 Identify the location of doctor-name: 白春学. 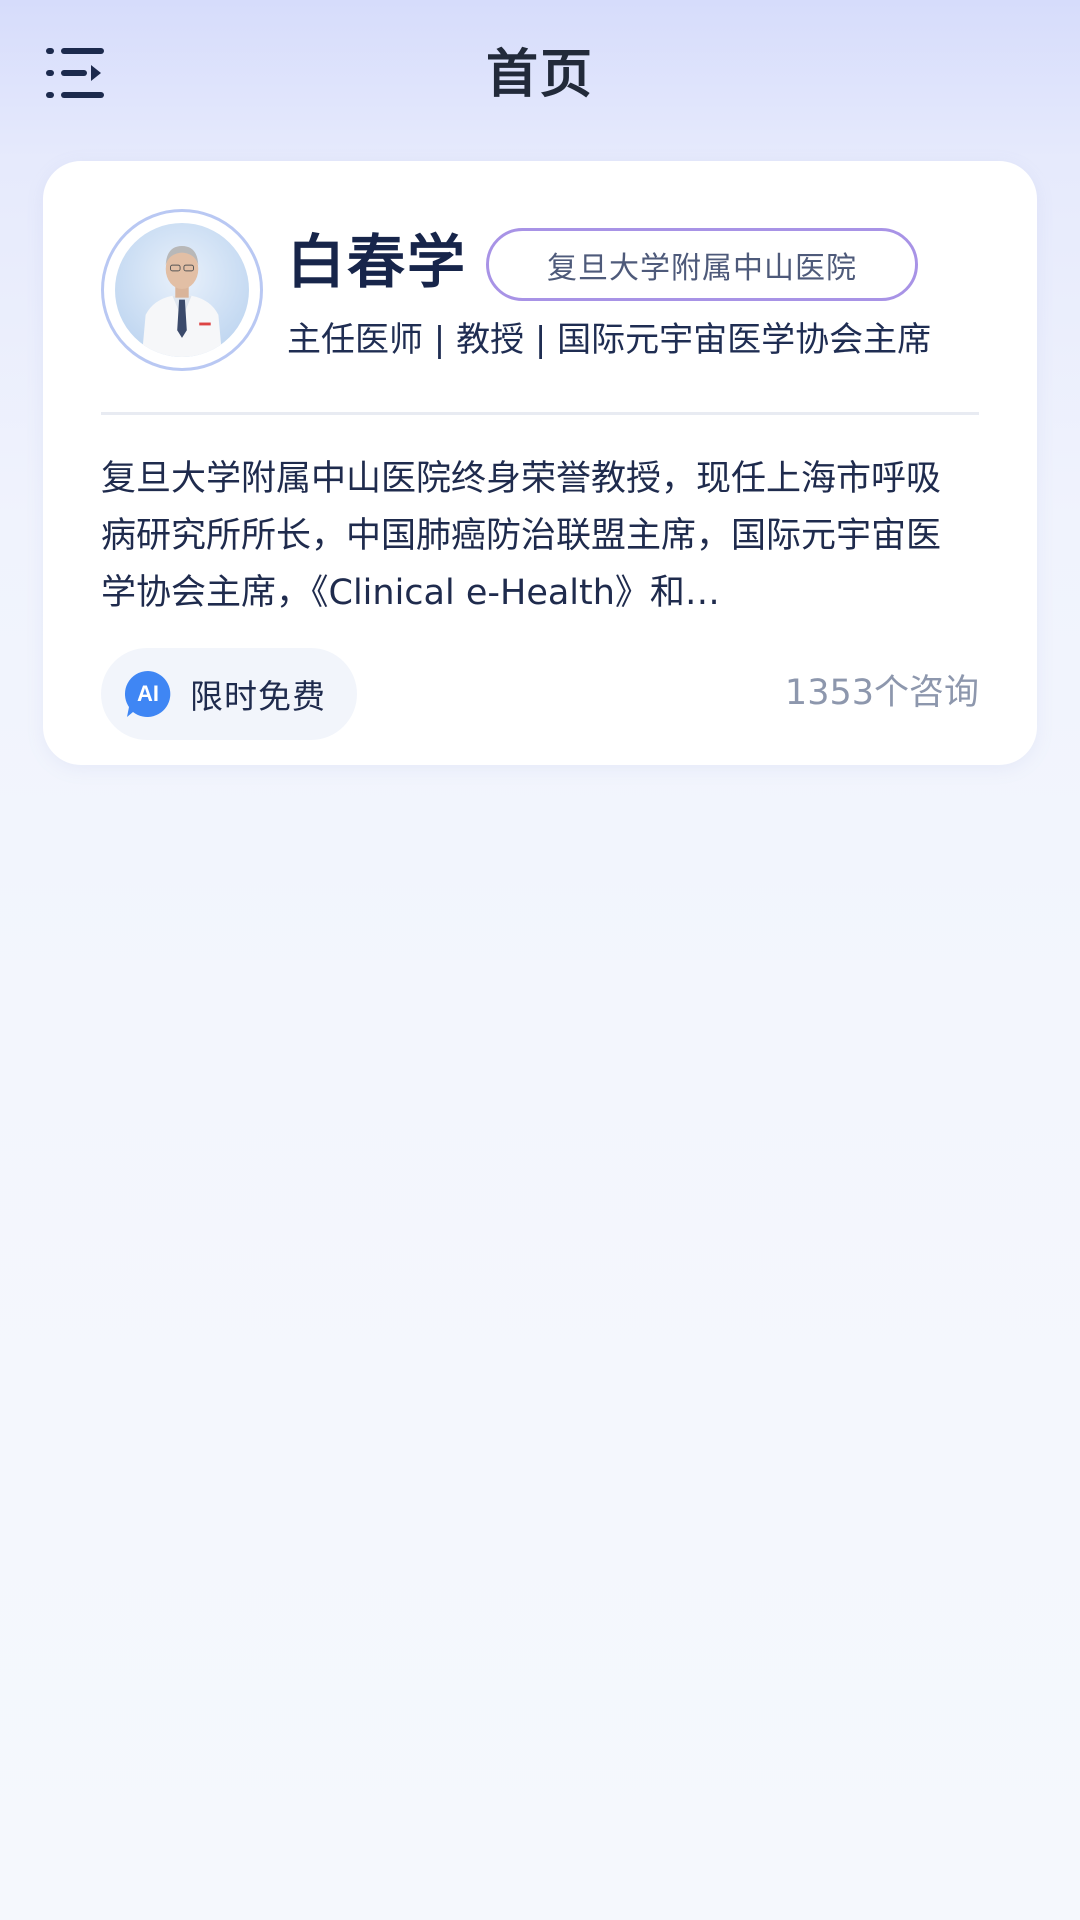
(377, 262).